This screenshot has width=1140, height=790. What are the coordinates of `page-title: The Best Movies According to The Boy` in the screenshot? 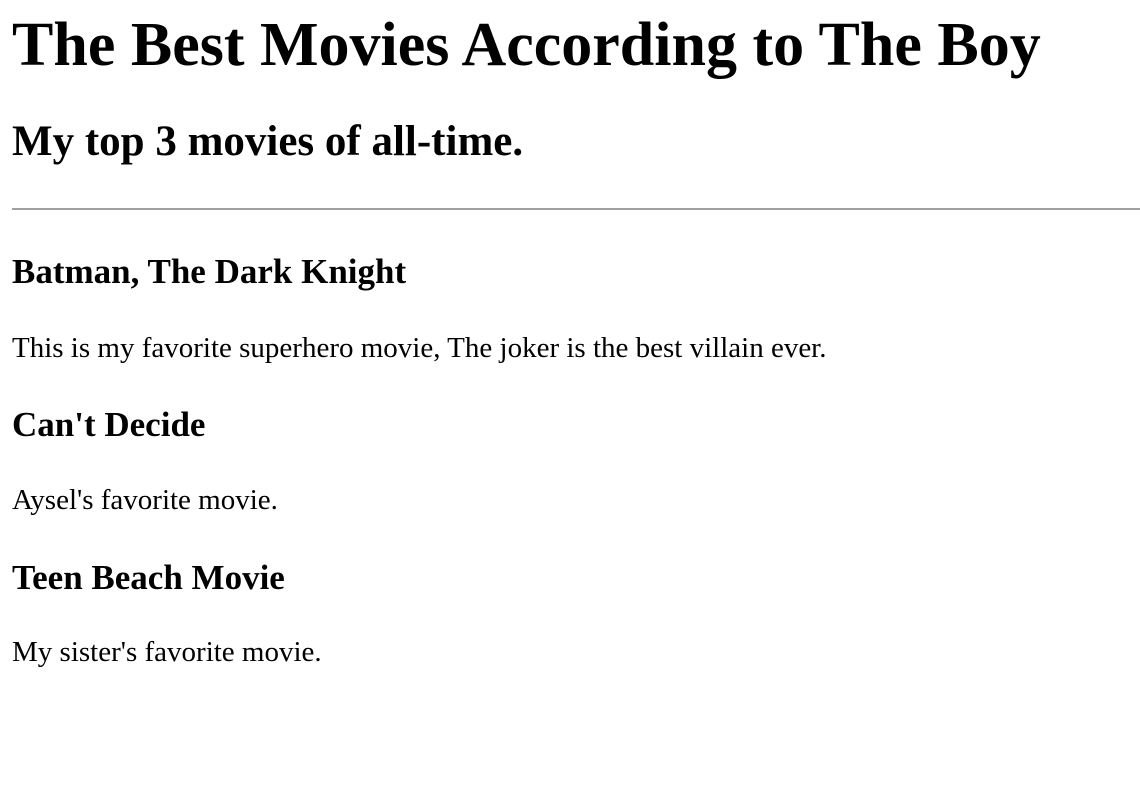 It's located at (526, 45).